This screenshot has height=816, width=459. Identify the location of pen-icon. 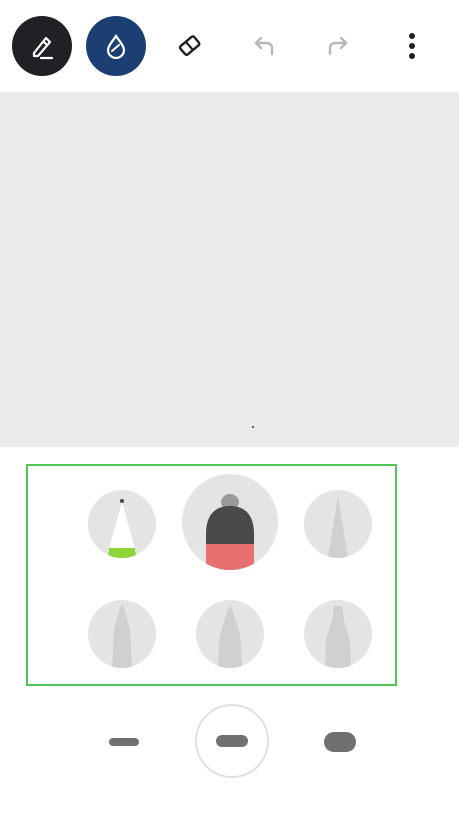
(42, 46).